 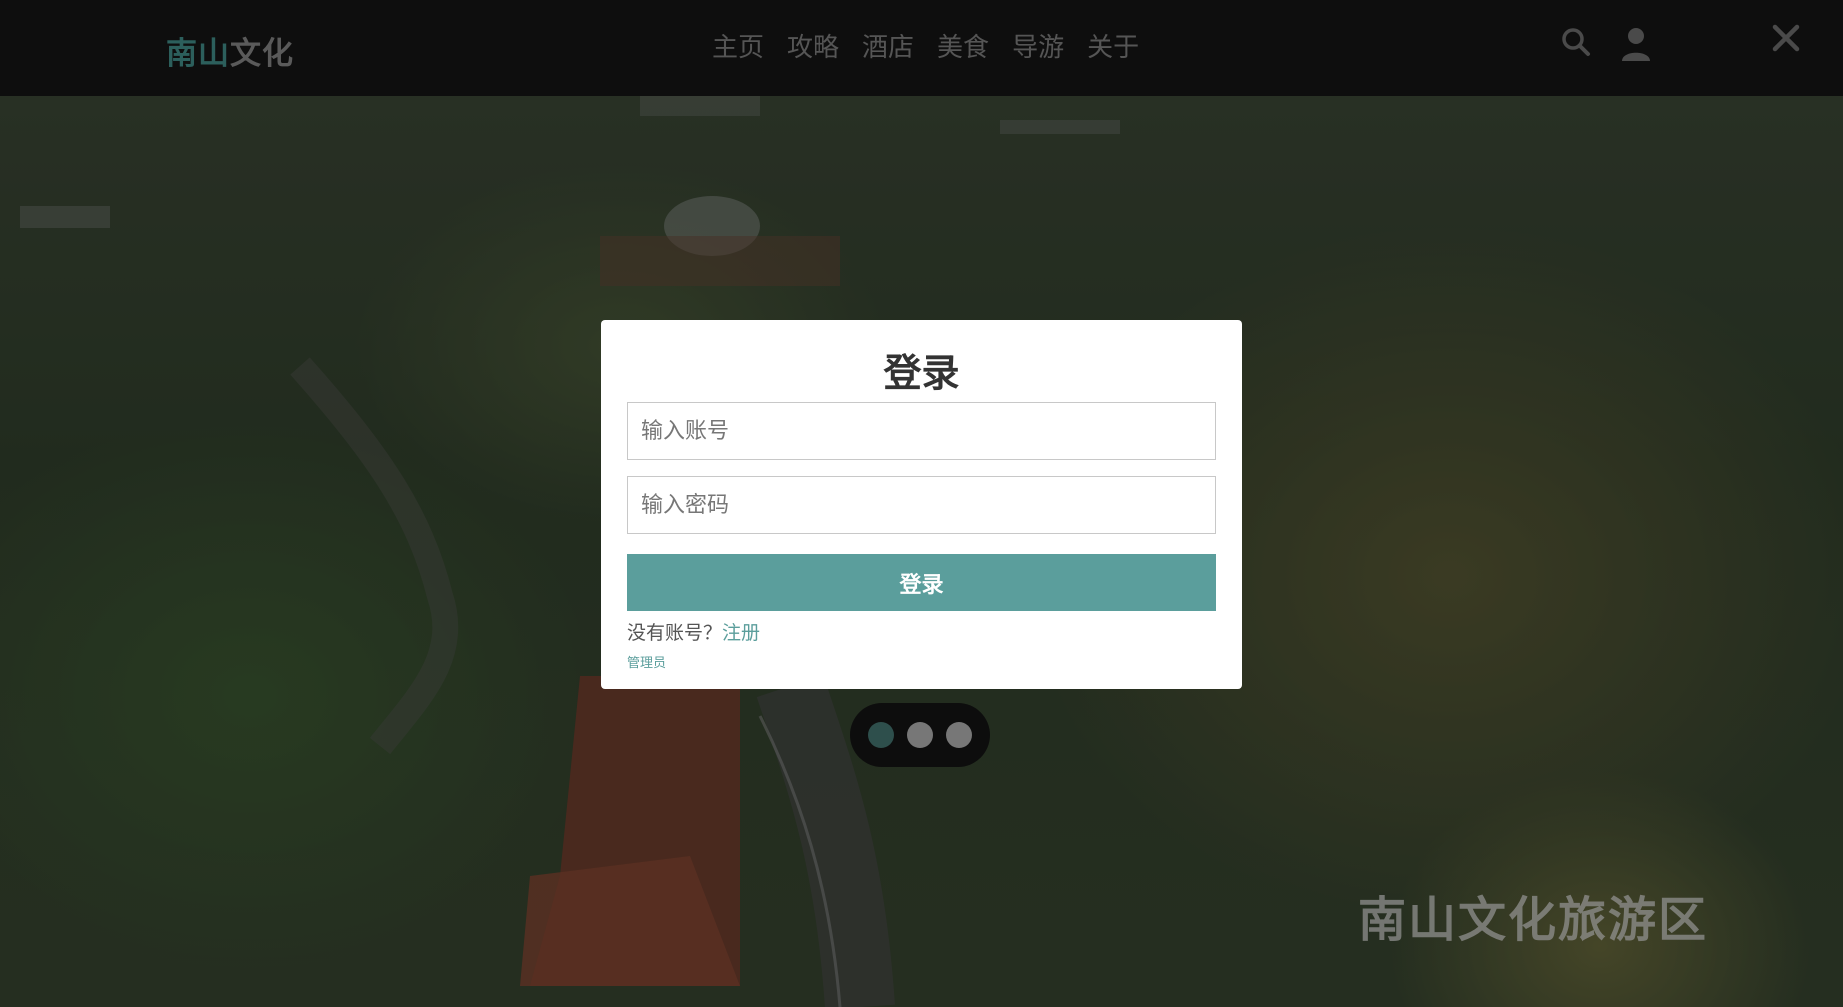 I want to click on register-prompt: 没有账号？注册, so click(x=693, y=631).